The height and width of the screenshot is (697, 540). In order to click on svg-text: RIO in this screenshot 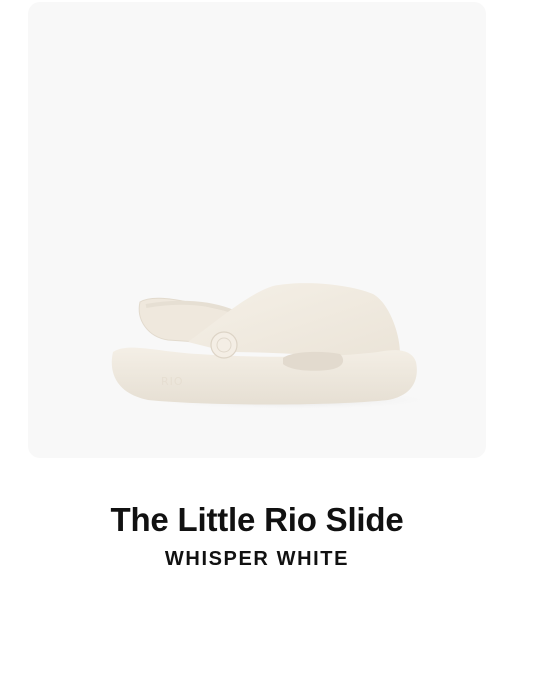, I will do `click(172, 381)`.